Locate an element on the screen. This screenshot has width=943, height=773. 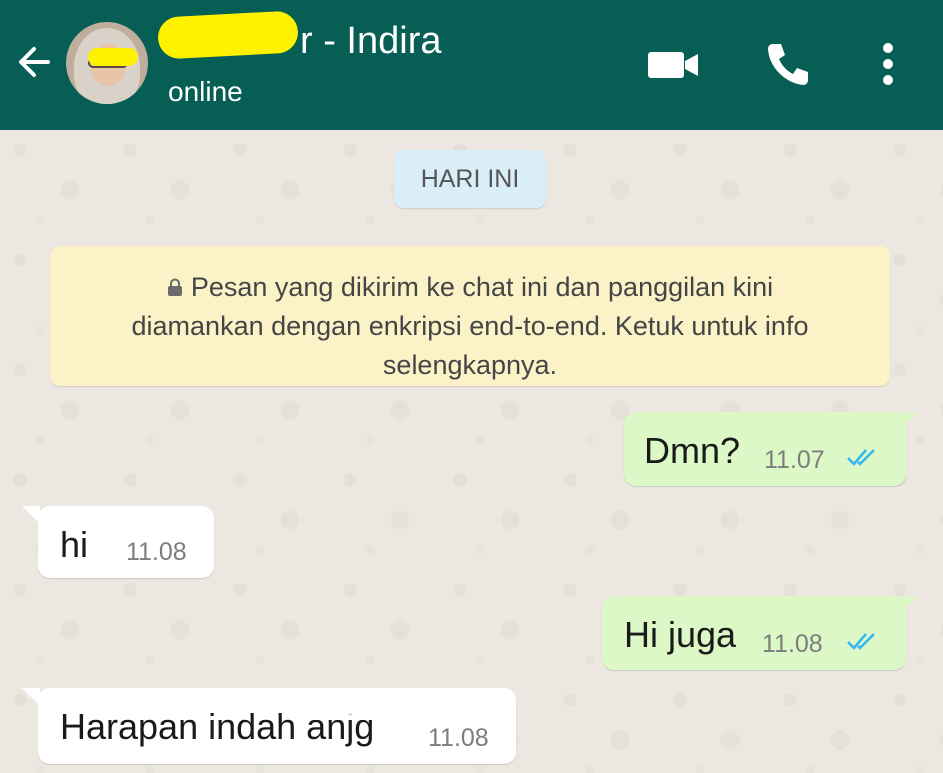
phone-icon is located at coordinates (788, 64).